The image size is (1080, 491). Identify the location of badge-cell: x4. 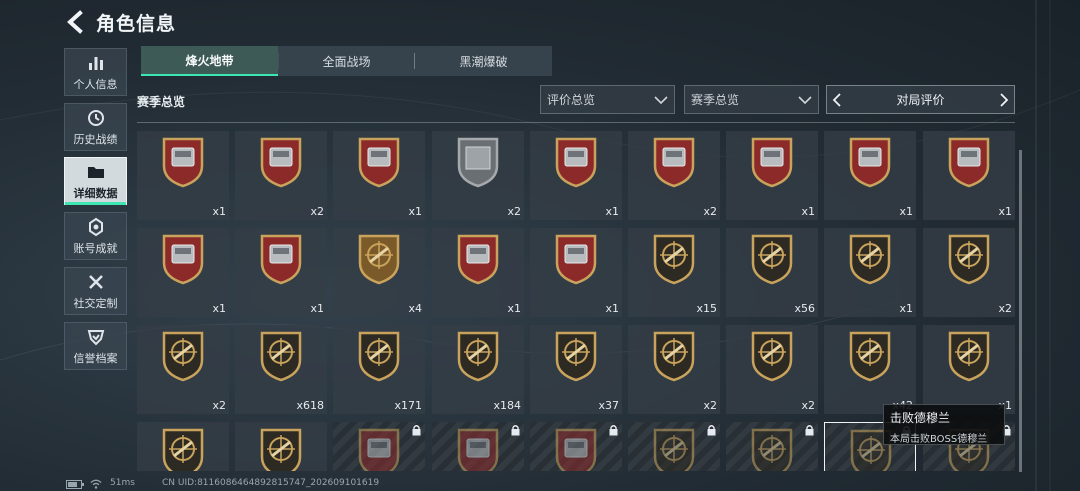
(379, 272).